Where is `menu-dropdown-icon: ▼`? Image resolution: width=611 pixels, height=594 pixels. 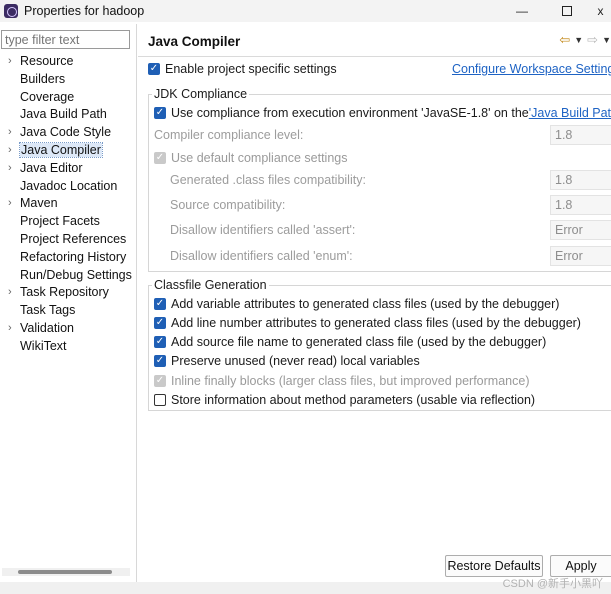
menu-dropdown-icon: ▼ is located at coordinates (606, 40).